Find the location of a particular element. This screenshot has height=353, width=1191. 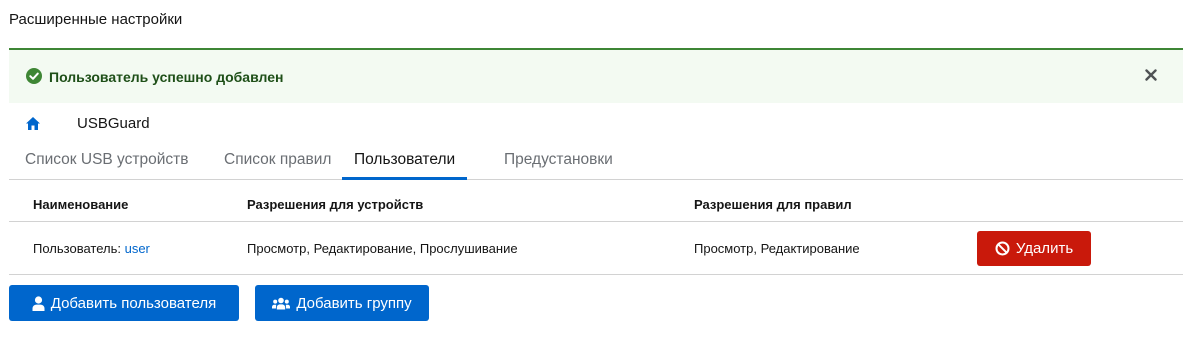

column-header-name: Наименование is located at coordinates (81, 204).